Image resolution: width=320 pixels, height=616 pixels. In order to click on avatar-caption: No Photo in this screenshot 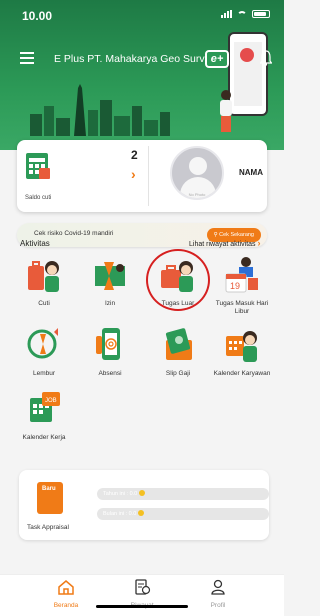, I will do `click(197, 194)`.